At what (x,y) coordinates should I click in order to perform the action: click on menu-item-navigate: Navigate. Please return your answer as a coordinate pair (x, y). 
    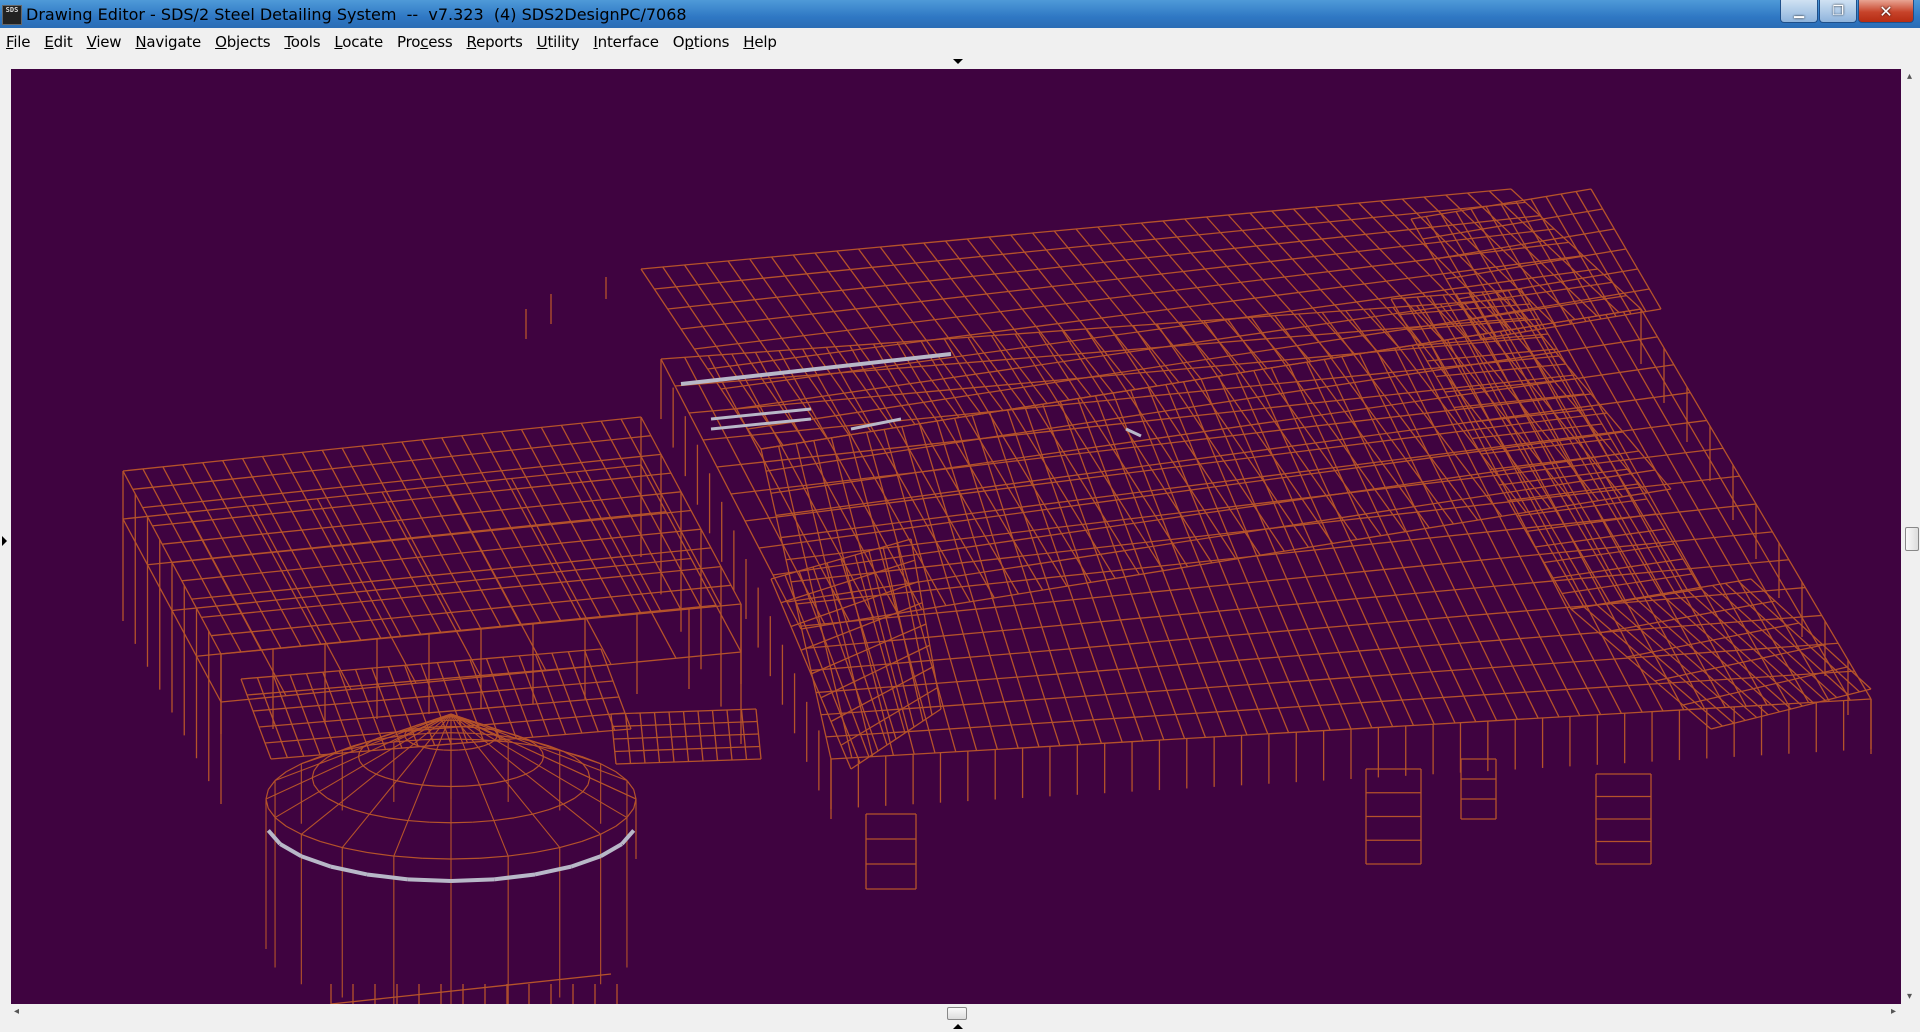
    Looking at the image, I should click on (168, 42).